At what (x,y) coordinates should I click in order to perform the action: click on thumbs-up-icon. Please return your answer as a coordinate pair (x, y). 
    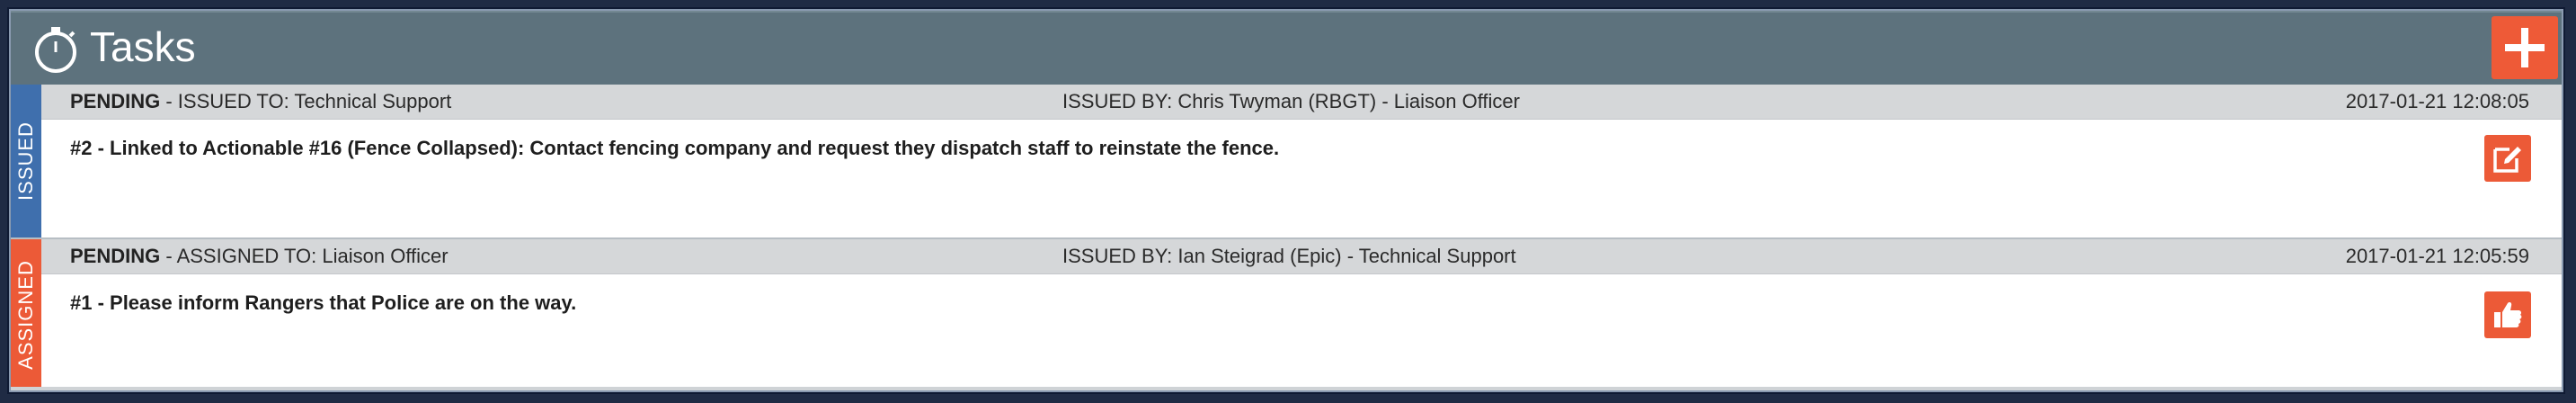
    Looking at the image, I should click on (2508, 314).